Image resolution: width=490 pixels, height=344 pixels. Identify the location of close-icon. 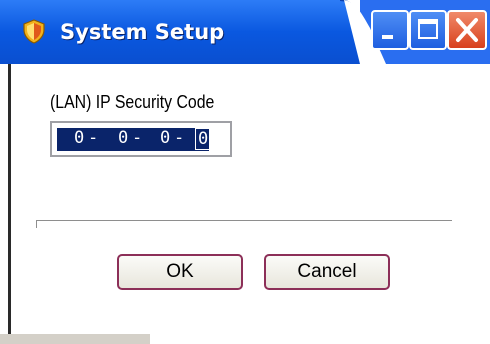
(467, 30).